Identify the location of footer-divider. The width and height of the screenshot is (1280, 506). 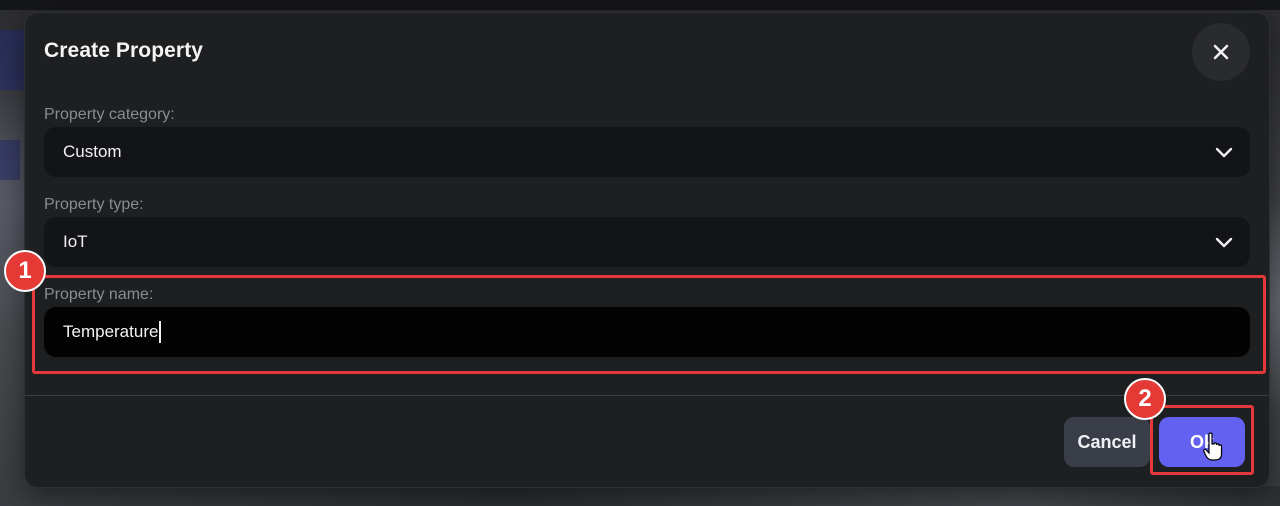
(647, 395).